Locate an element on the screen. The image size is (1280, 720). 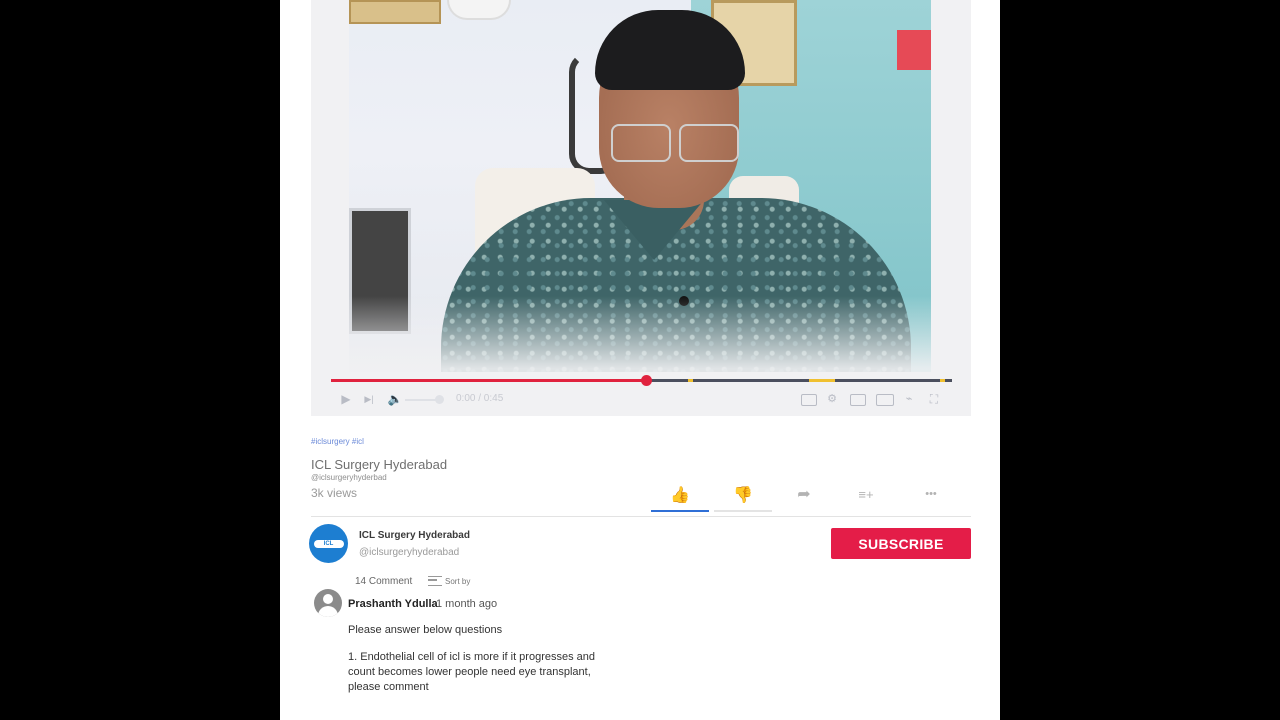
comment-time: 1 month ago is located at coordinates (466, 604).